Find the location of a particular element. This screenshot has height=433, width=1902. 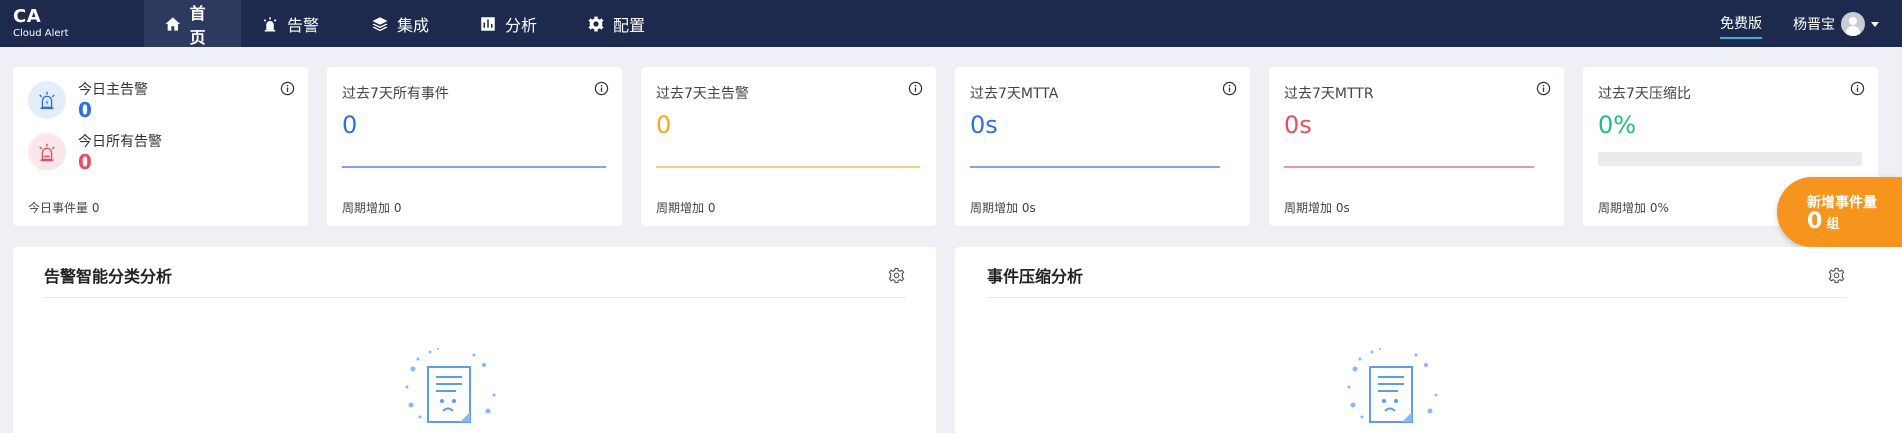

stat-card-mttr: 过去7天MTTR 0s 周期增加 0s is located at coordinates (1416, 146).